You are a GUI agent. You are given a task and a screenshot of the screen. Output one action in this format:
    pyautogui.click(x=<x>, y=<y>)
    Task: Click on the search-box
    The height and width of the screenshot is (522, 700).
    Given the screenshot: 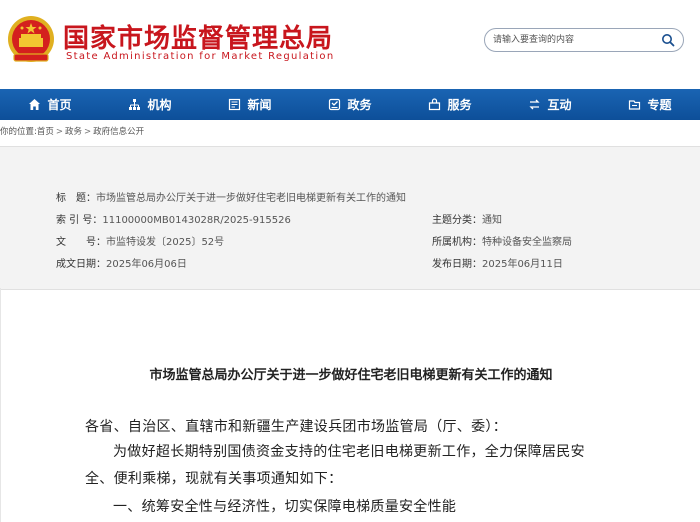 What is the action you would take?
    pyautogui.click(x=584, y=40)
    